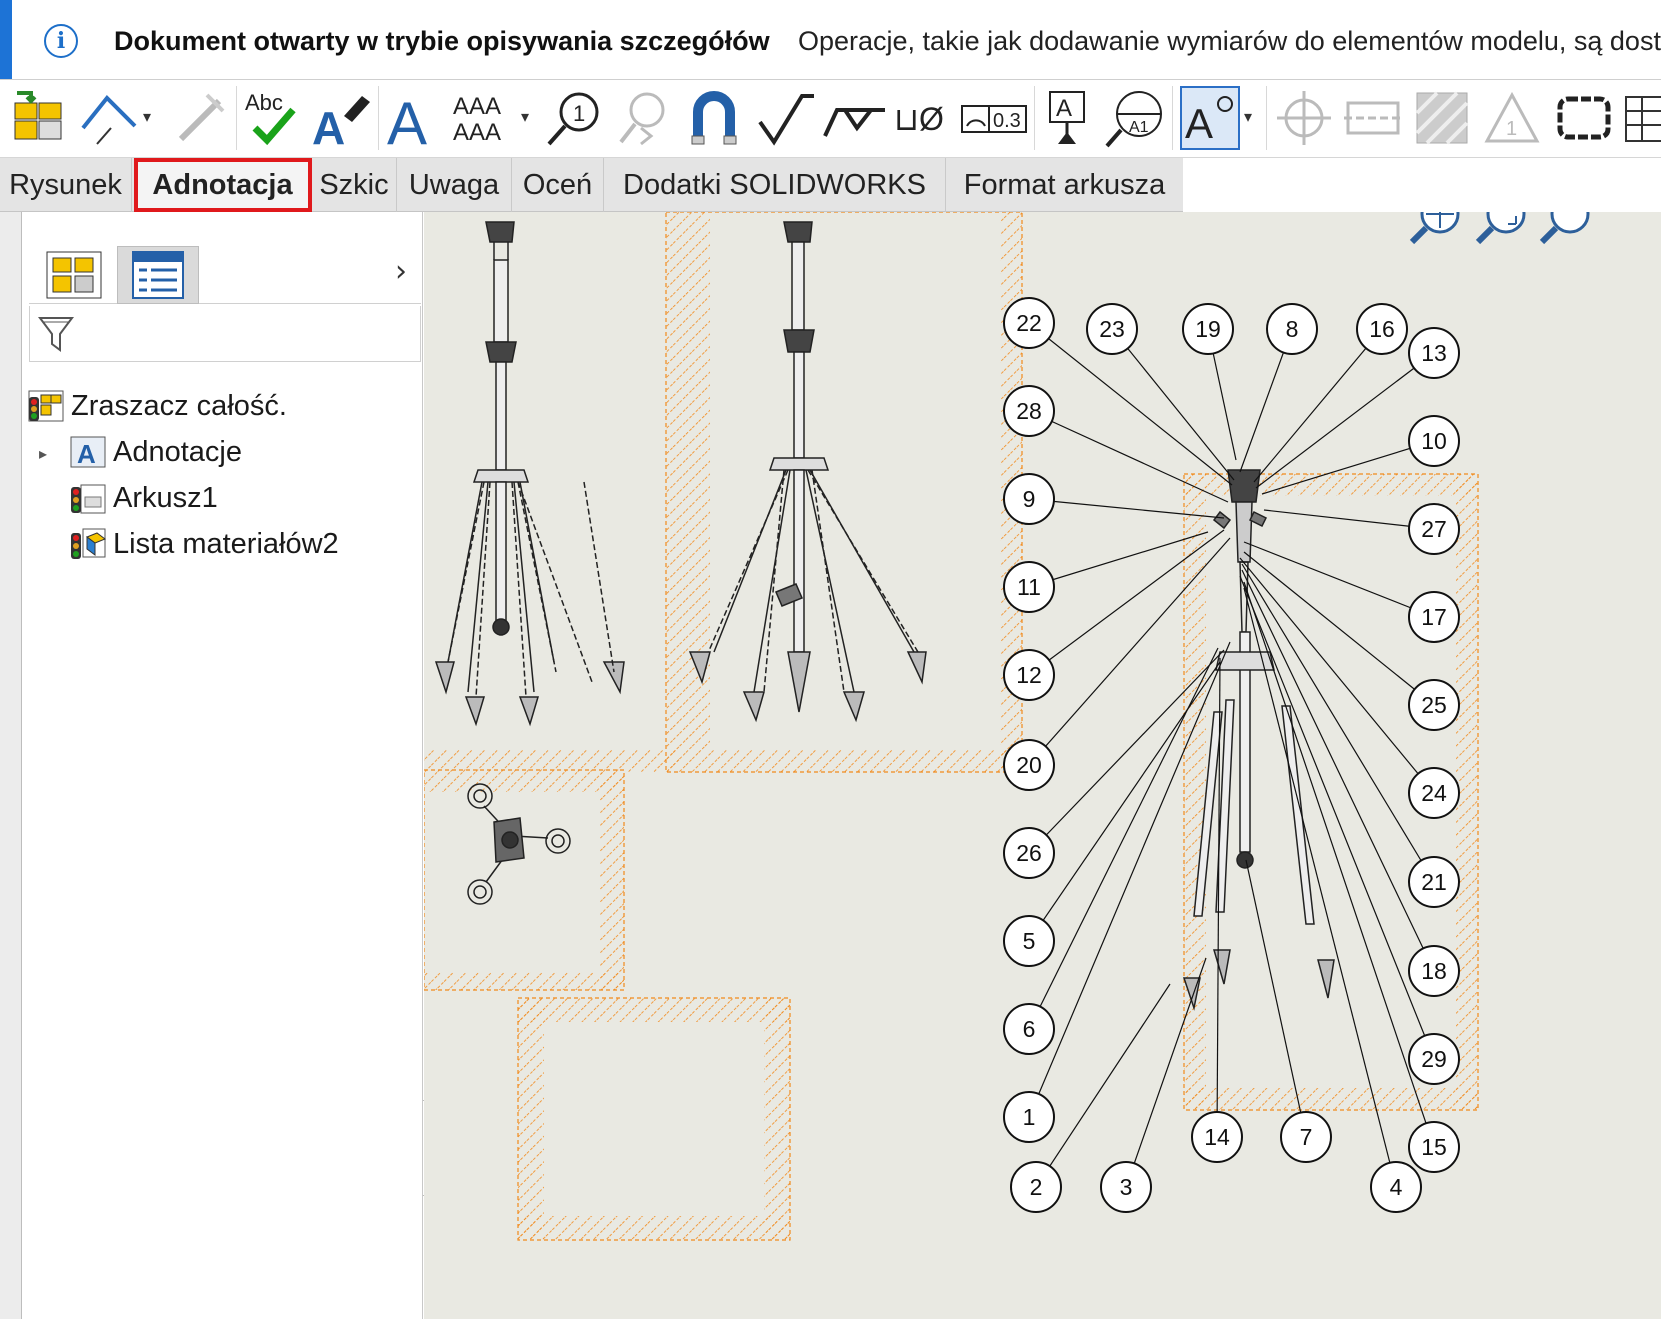 Image resolution: width=1661 pixels, height=1319 pixels. Describe the element at coordinates (74, 275) in the screenshot. I see `feature-manager-tab-icon` at that location.